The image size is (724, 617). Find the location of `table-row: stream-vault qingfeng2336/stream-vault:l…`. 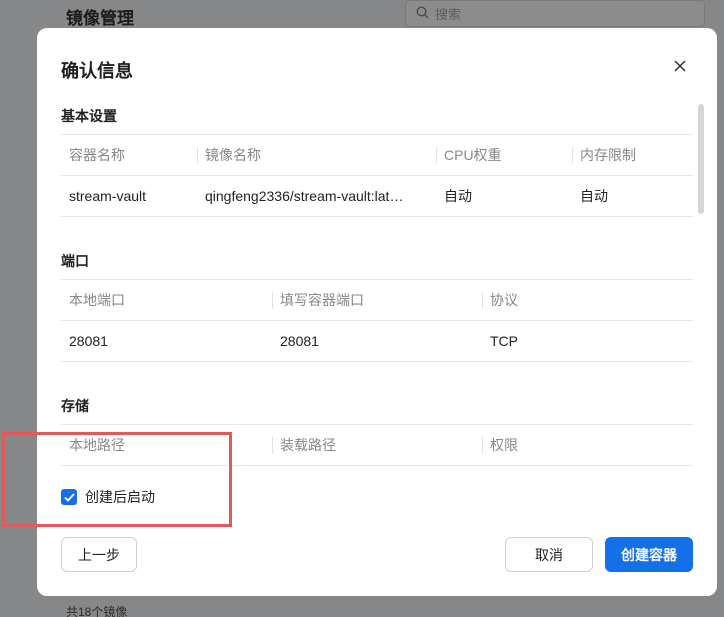

table-row: stream-vault qingfeng2336/stream-vault:l… is located at coordinates (377, 196).